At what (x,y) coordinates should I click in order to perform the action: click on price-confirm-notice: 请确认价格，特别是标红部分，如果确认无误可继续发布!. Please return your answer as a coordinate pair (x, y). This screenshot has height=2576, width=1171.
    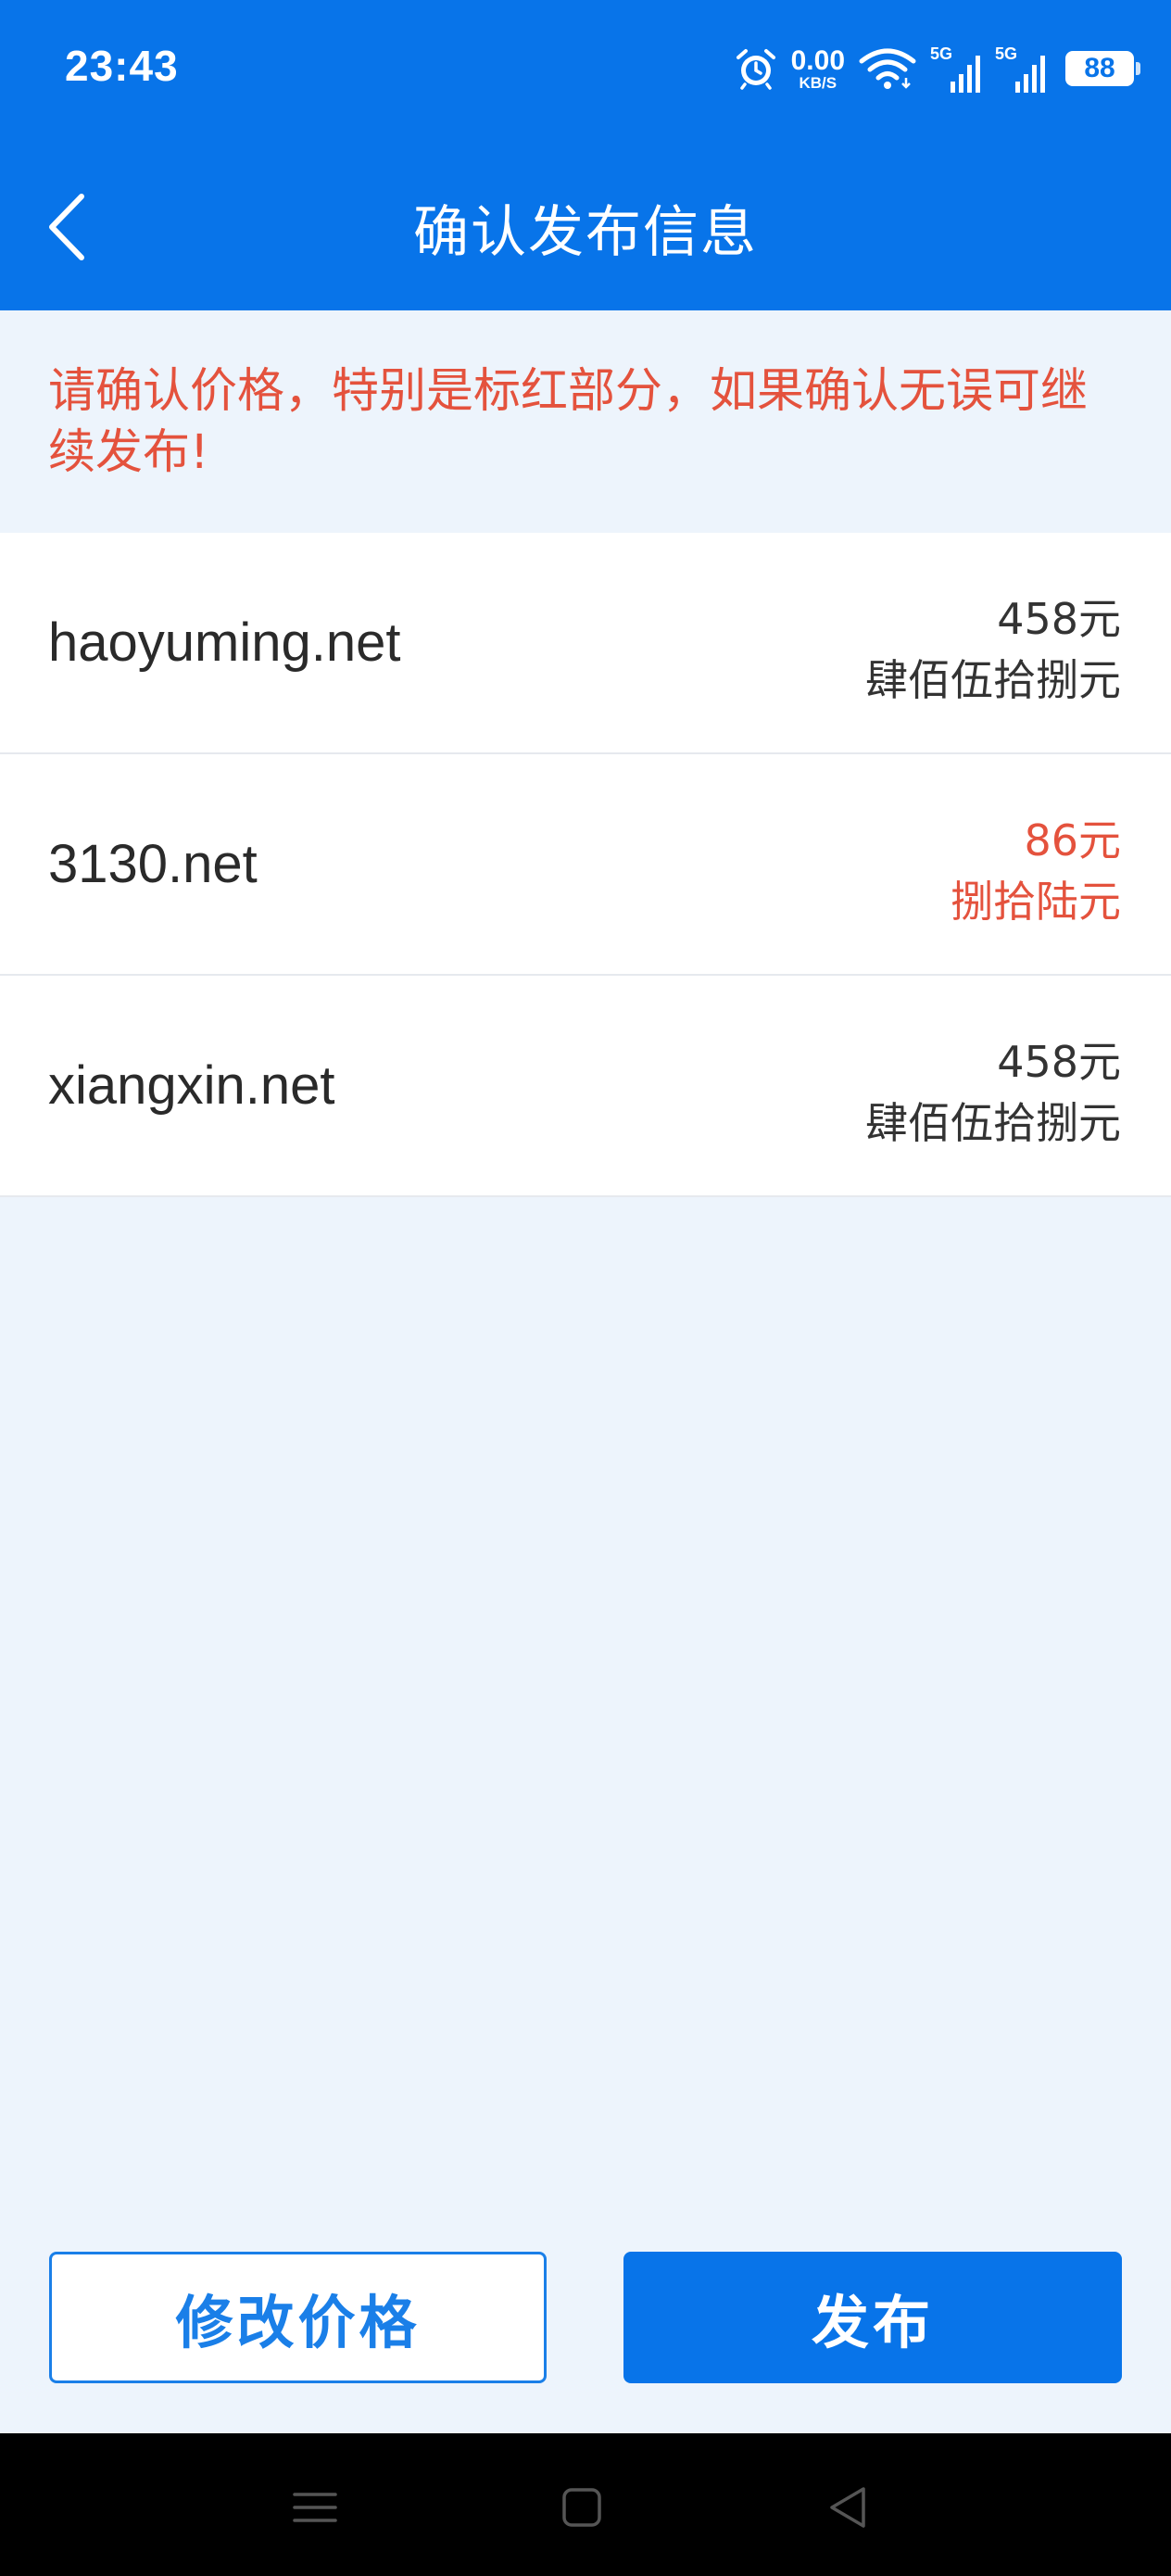
    Looking at the image, I should click on (585, 421).